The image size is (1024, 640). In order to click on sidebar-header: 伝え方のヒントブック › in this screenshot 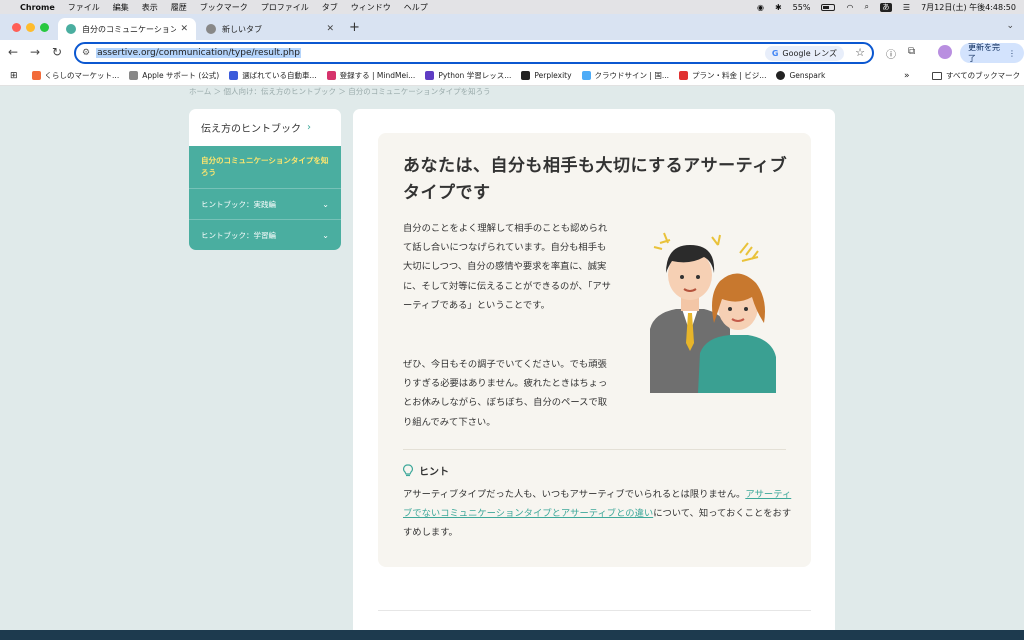, I will do `click(265, 127)`.